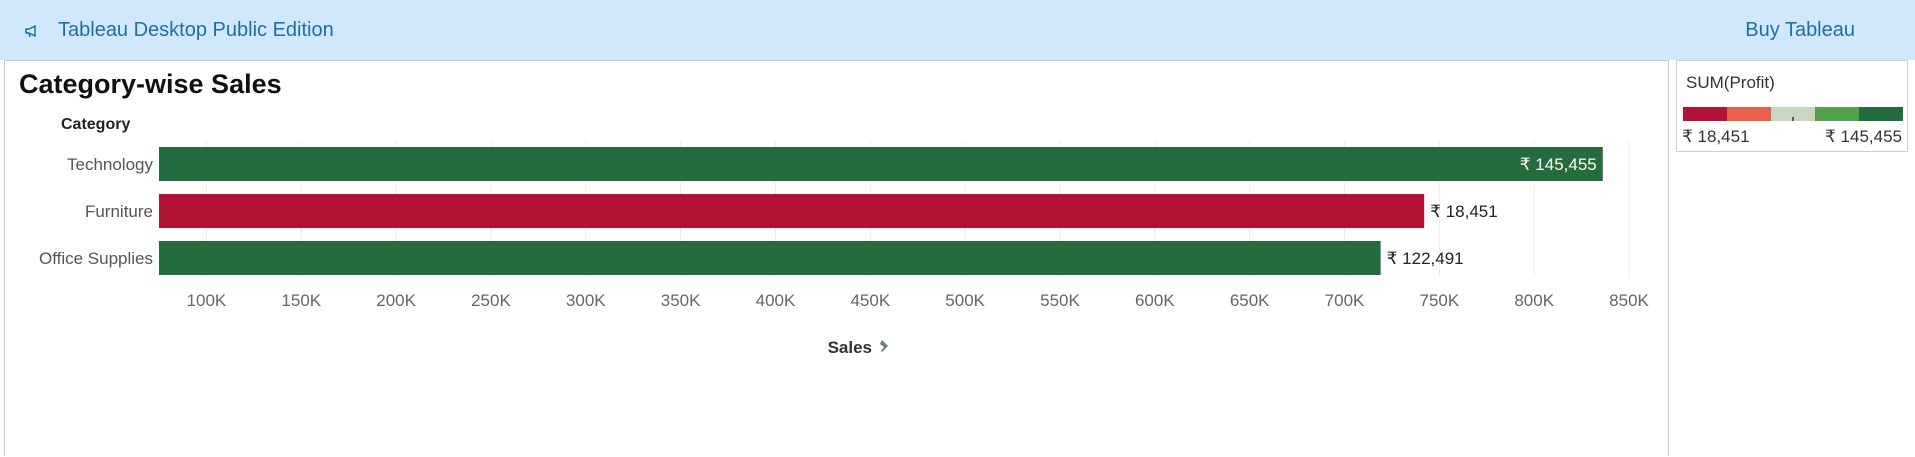 This screenshot has width=1915, height=457. Describe the element at coordinates (1800, 30) in the screenshot. I see `buy-tableau-link: Buy Tableau` at that location.